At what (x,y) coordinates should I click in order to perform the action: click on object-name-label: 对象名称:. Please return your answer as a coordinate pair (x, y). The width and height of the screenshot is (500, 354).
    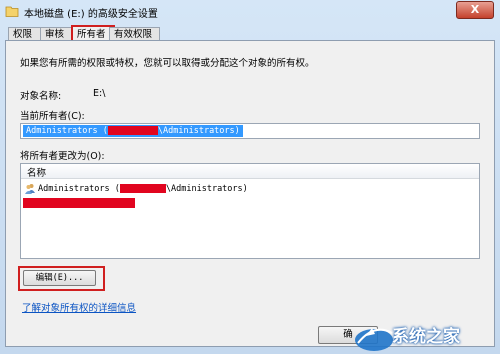
    Looking at the image, I should click on (41, 96).